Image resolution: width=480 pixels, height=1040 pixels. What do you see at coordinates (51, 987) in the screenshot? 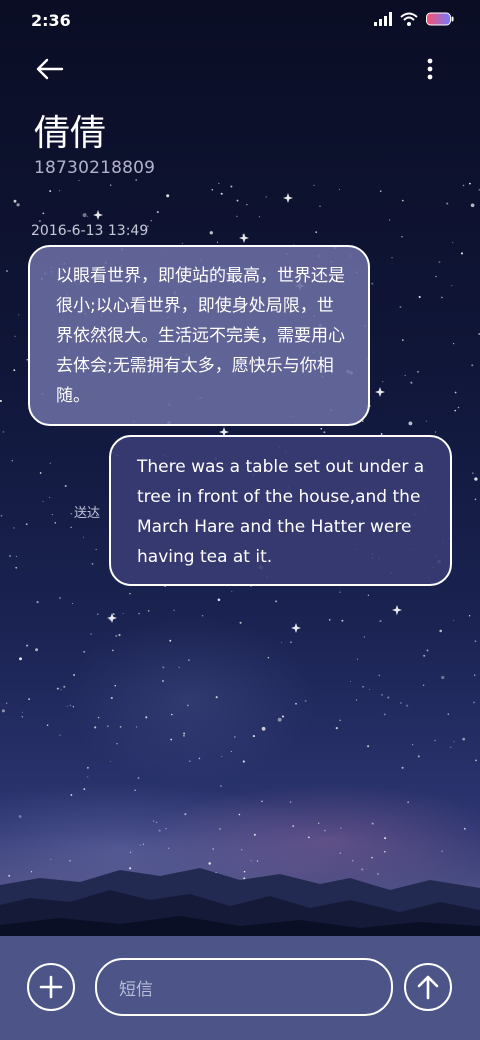
I see `add-attachment-button` at bounding box center [51, 987].